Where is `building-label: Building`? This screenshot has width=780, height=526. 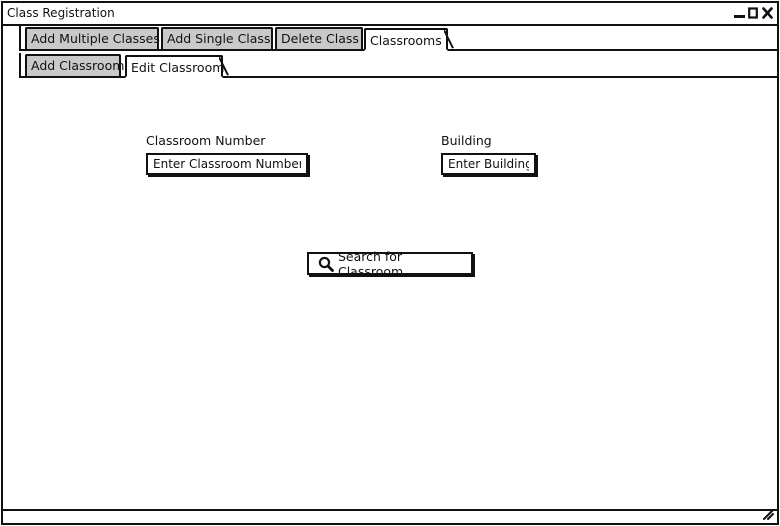
building-label: Building is located at coordinates (466, 140).